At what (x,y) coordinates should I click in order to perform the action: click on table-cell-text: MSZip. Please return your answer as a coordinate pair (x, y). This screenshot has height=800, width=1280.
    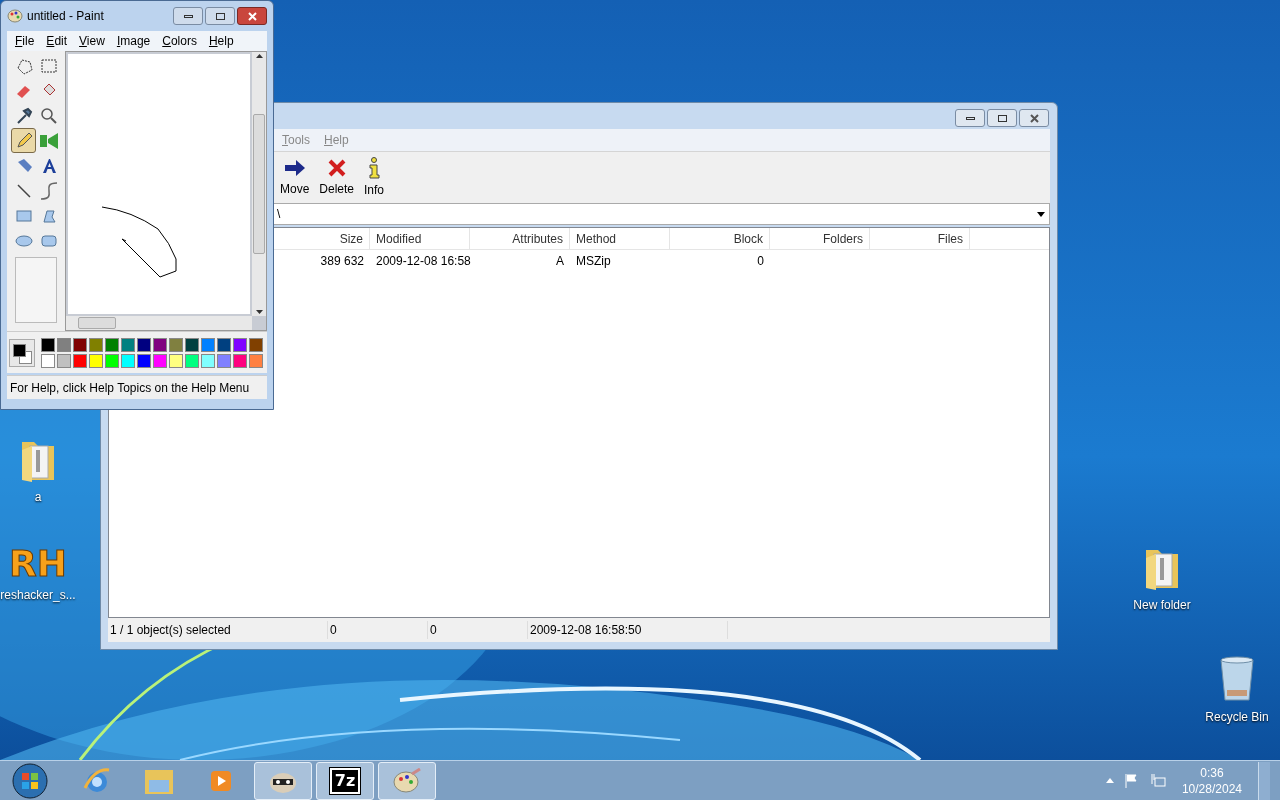
    Looking at the image, I should click on (593, 261).